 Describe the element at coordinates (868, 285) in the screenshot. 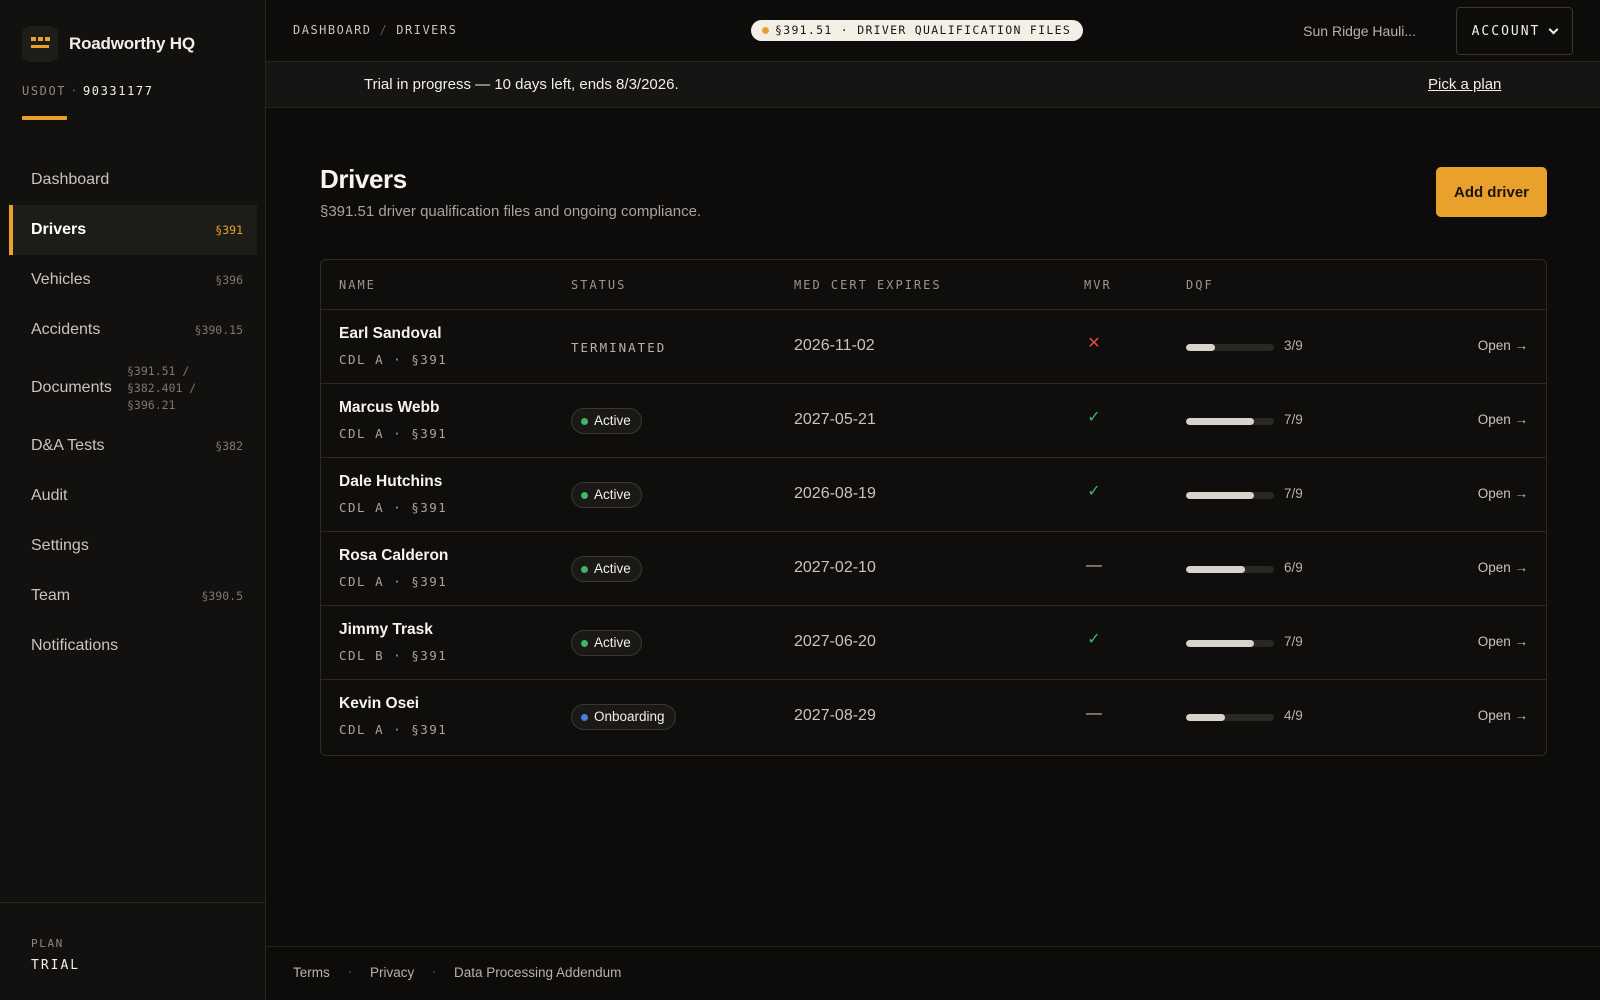

I see `column-header-med-cert: MED CERT EXPIRES` at that location.